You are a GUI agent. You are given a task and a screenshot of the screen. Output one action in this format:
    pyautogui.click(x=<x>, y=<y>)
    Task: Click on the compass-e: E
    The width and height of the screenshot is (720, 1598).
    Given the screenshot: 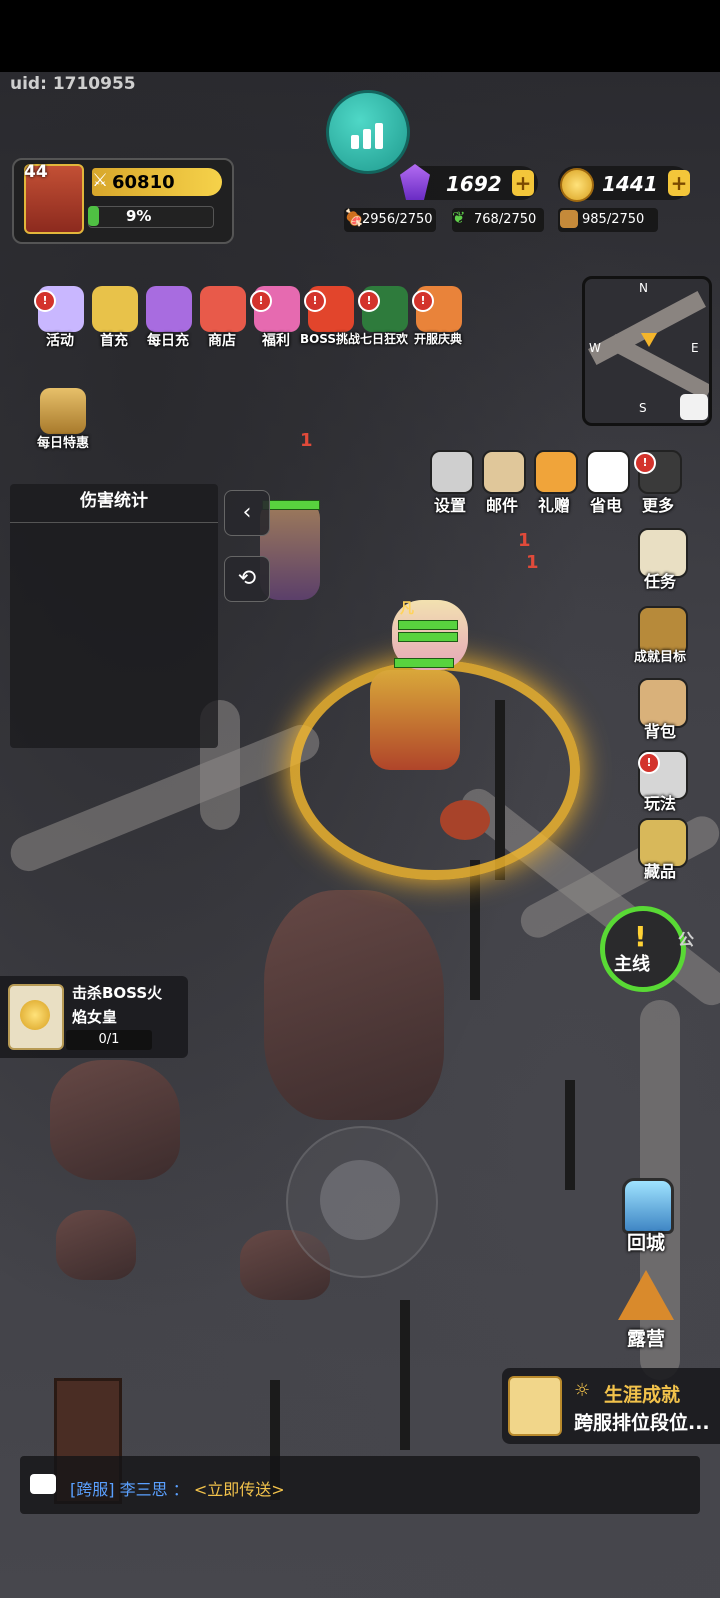 What is the action you would take?
    pyautogui.click(x=695, y=348)
    